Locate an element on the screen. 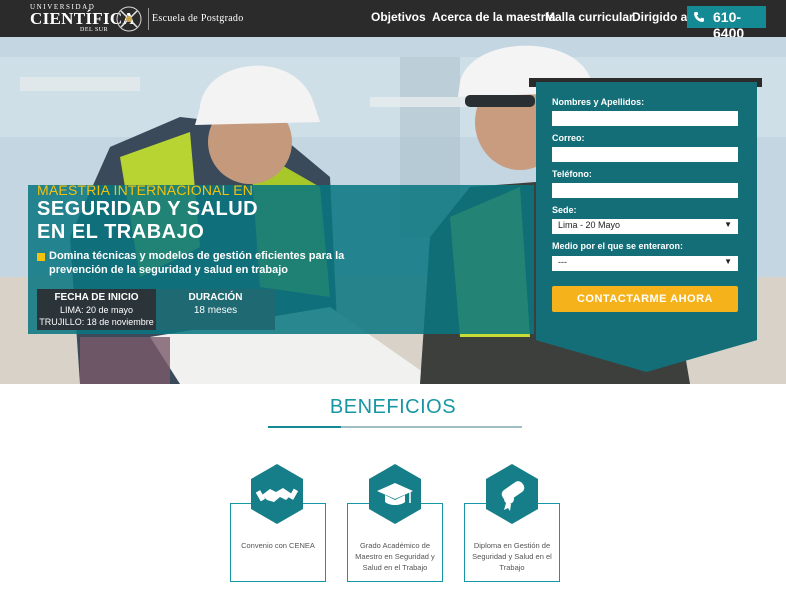 This screenshot has height=608, width=786. nav-malla: Malla curricular is located at coordinates (589, 17).